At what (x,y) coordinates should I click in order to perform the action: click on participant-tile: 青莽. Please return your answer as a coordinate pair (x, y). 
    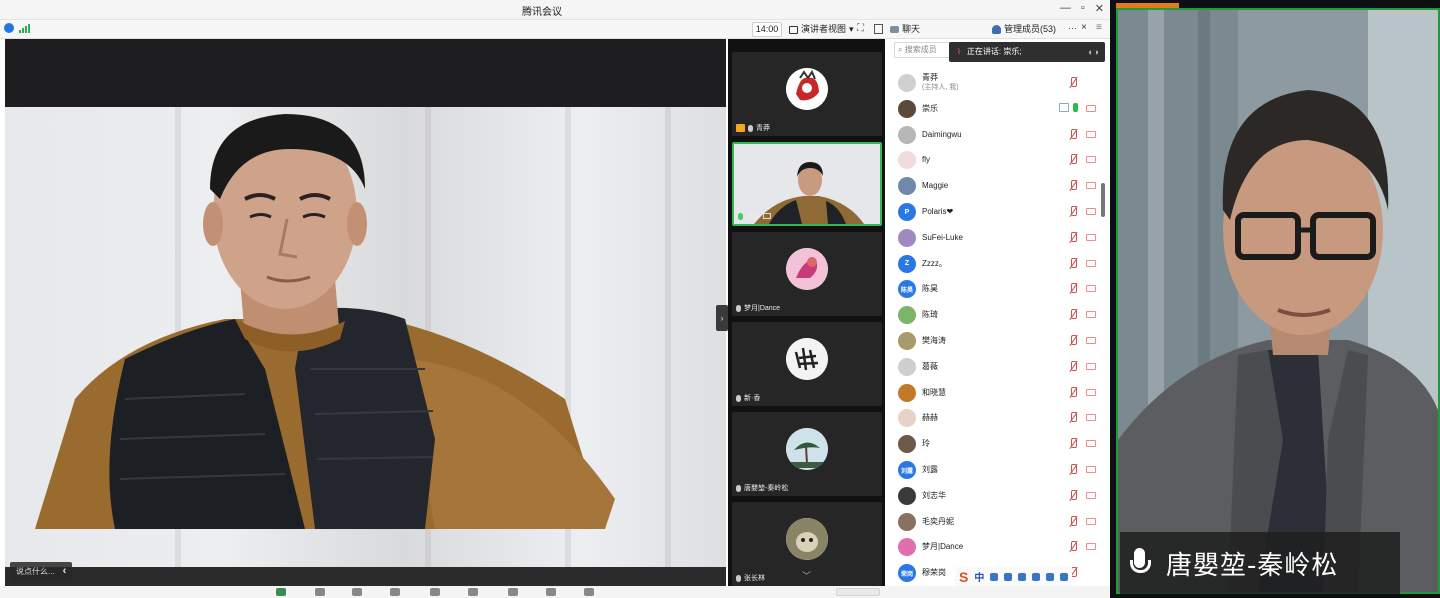
    Looking at the image, I should click on (807, 94).